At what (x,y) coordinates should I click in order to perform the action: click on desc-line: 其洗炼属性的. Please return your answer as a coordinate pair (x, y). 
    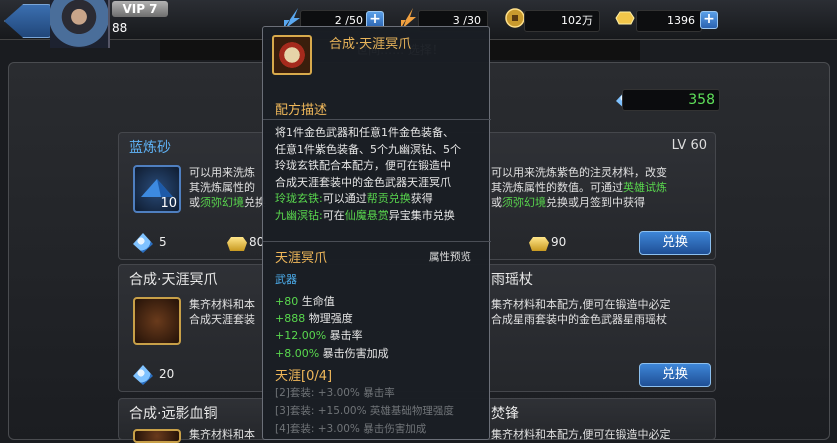
    Looking at the image, I should click on (222, 187).